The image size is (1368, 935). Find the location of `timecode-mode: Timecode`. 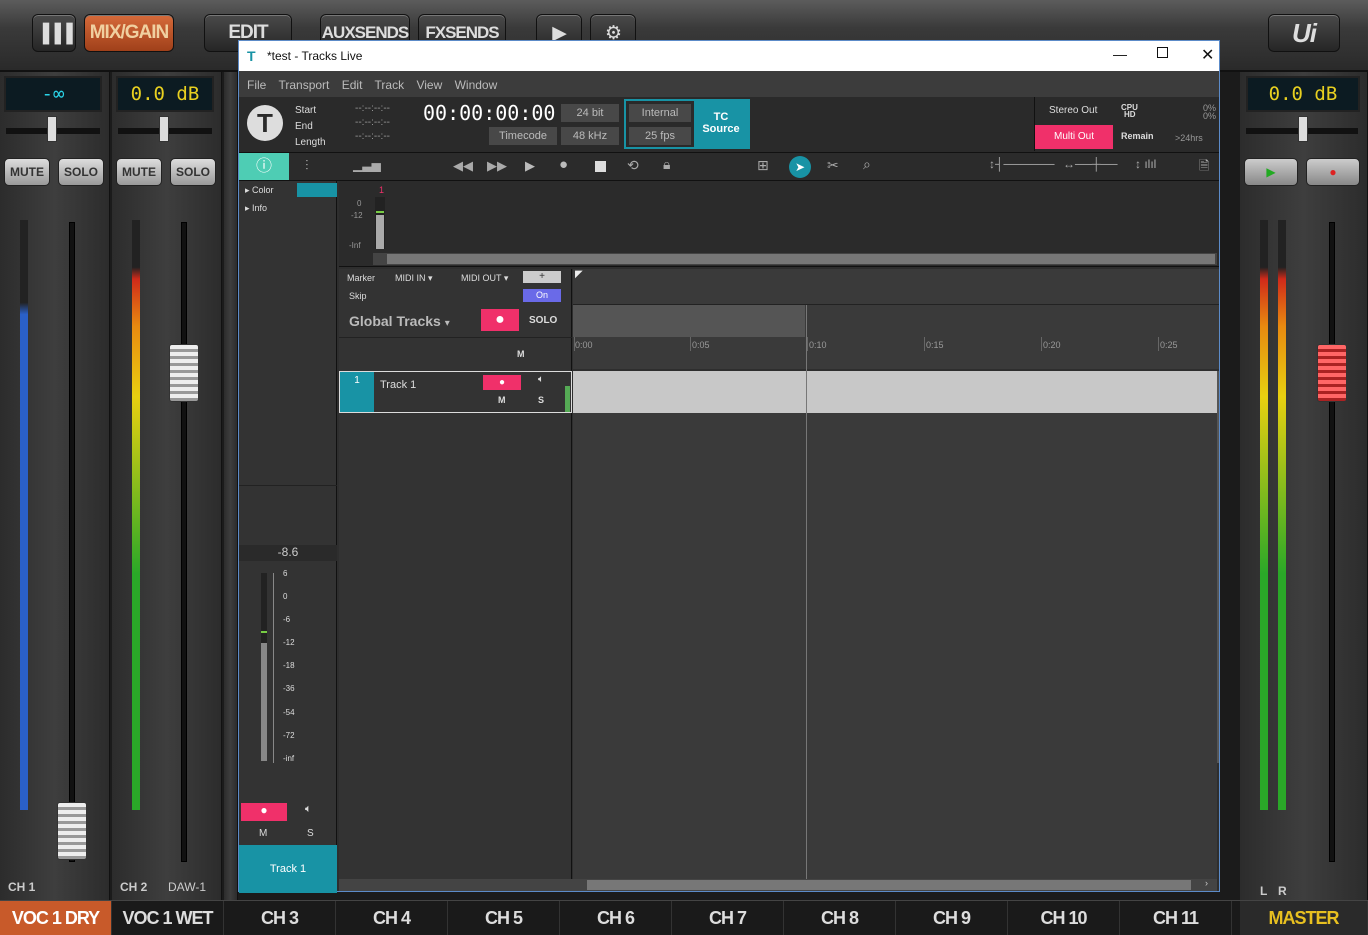

timecode-mode: Timecode is located at coordinates (523, 136).